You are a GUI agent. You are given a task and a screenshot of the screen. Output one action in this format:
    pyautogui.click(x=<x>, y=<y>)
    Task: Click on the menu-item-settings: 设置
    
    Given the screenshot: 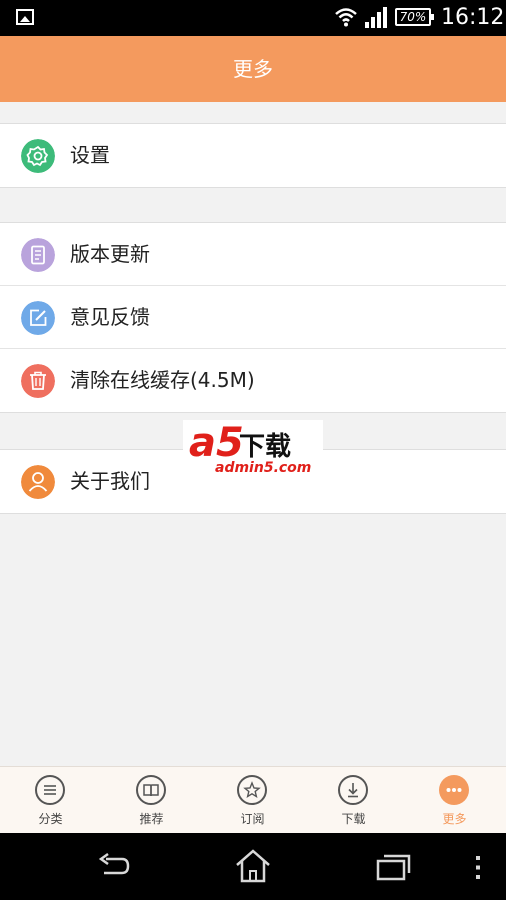 What is the action you would take?
    pyautogui.click(x=253, y=155)
    